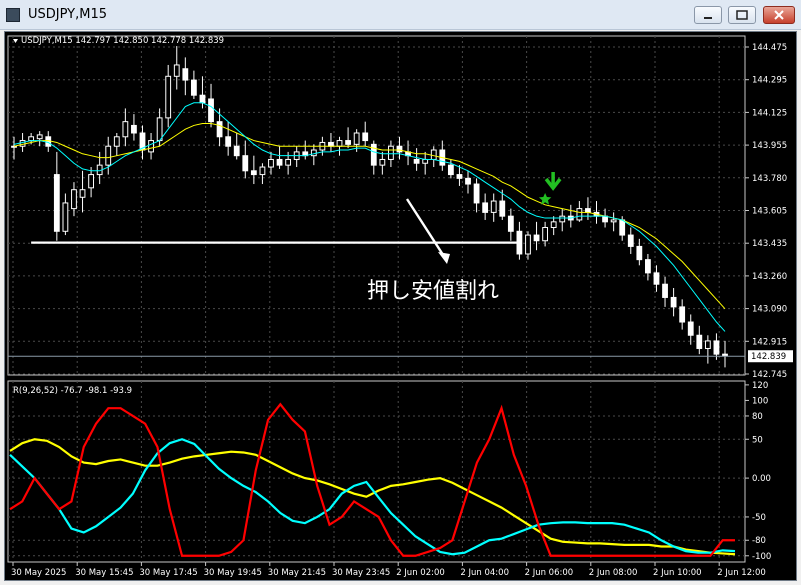 Image resolution: width=801 pixels, height=585 pixels. What do you see at coordinates (769, 113) in the screenshot?
I see `price-label: 144.125` at bounding box center [769, 113].